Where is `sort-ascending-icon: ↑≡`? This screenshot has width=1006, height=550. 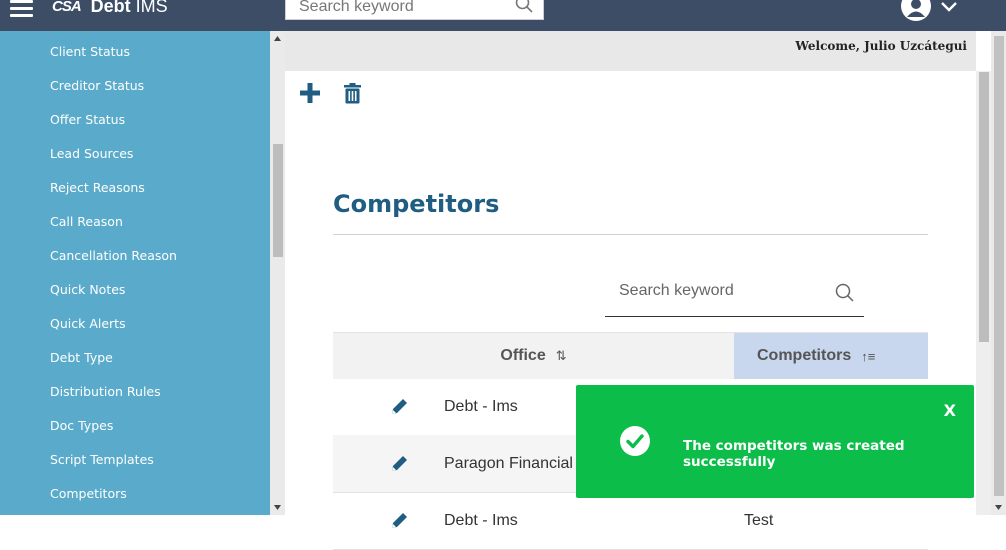 sort-ascending-icon: ↑≡ is located at coordinates (868, 356).